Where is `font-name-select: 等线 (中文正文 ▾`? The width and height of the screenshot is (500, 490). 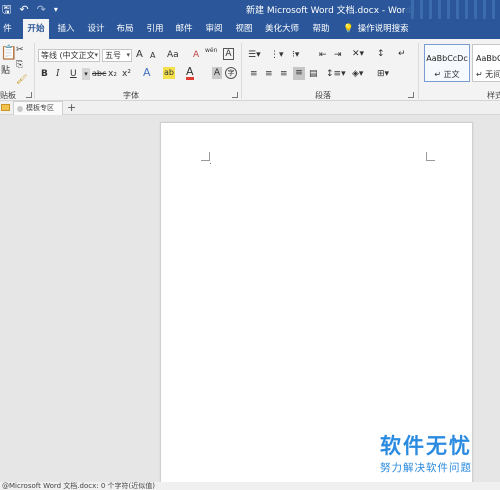
font-name-select: 等线 (中文正文 ▾ is located at coordinates (69, 55).